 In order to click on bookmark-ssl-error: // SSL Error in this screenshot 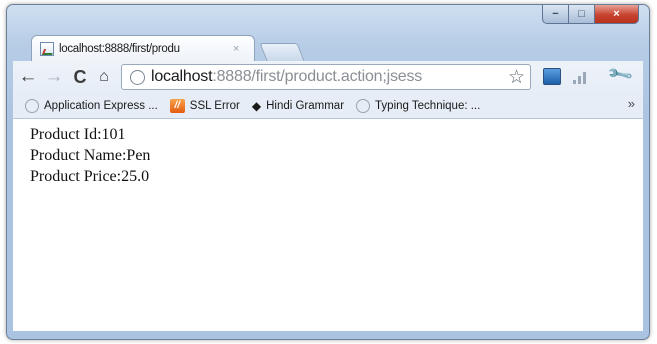, I will do `click(204, 105)`.